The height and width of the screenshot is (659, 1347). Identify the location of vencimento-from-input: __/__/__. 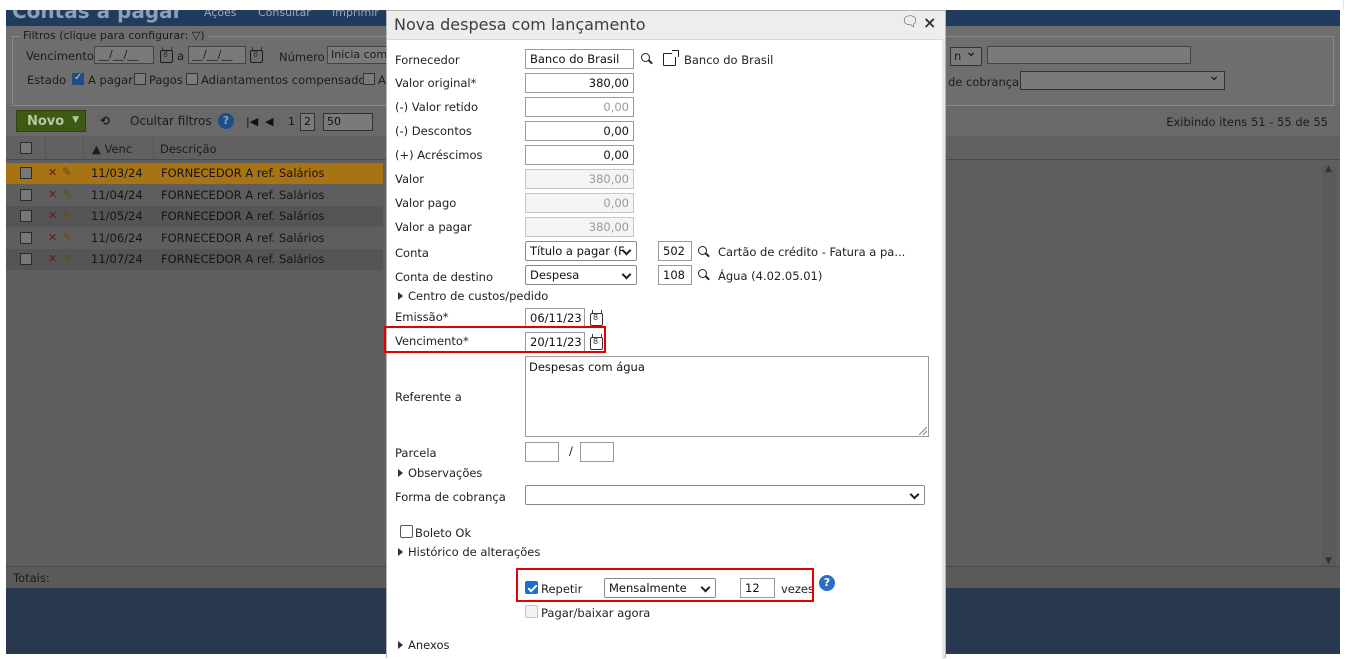
(124, 55).